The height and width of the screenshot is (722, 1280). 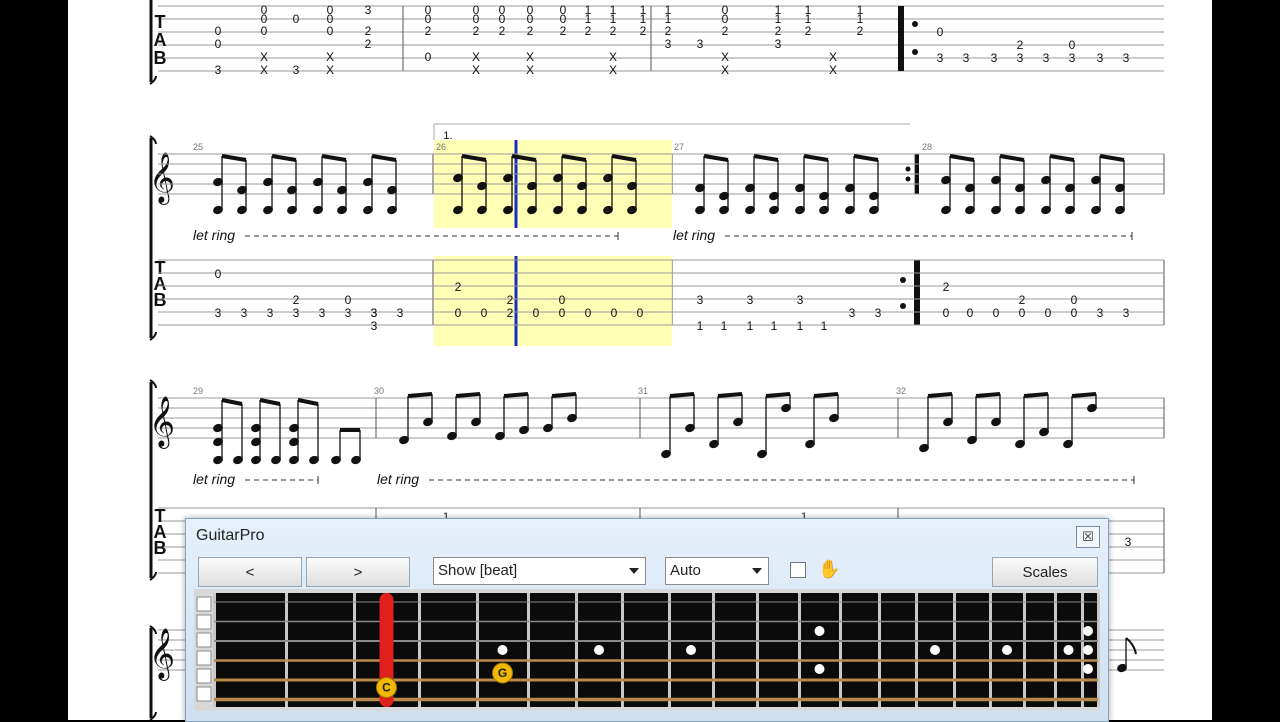 I want to click on chevron-down-icon, so click(x=757, y=571).